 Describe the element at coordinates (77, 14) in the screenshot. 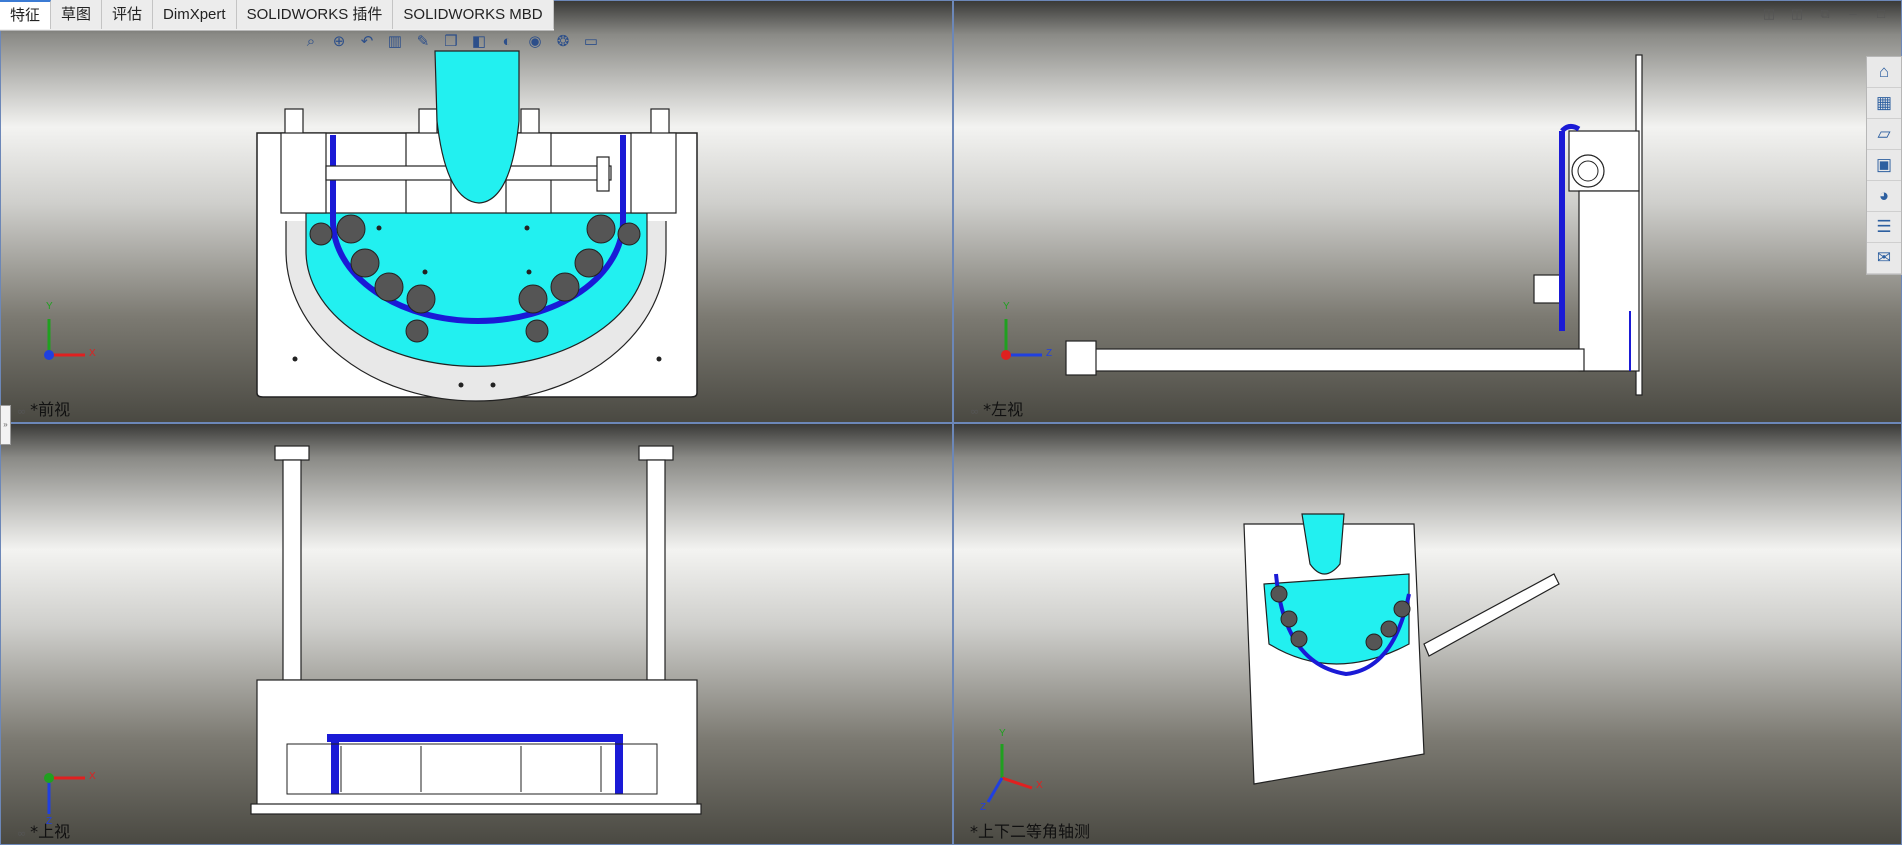

I see `tab-sketch: 草图` at that location.